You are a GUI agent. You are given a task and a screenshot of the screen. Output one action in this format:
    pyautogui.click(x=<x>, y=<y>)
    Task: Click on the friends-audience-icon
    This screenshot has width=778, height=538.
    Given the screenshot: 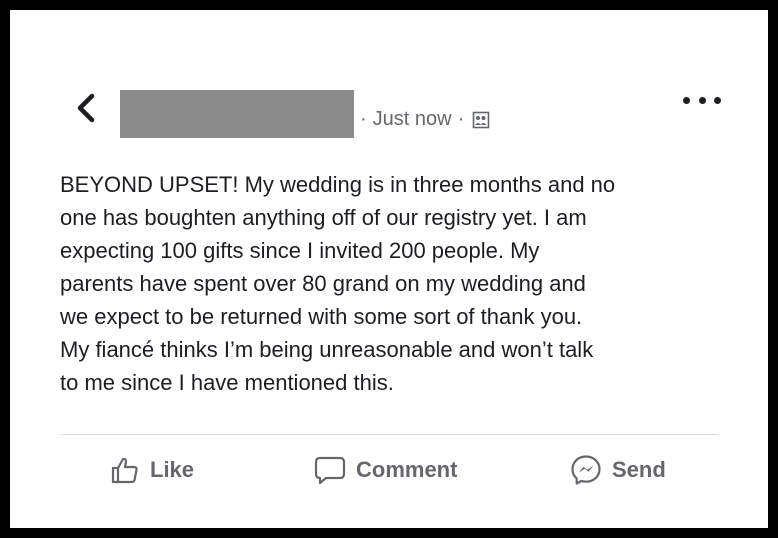 What is the action you would take?
    pyautogui.click(x=481, y=120)
    